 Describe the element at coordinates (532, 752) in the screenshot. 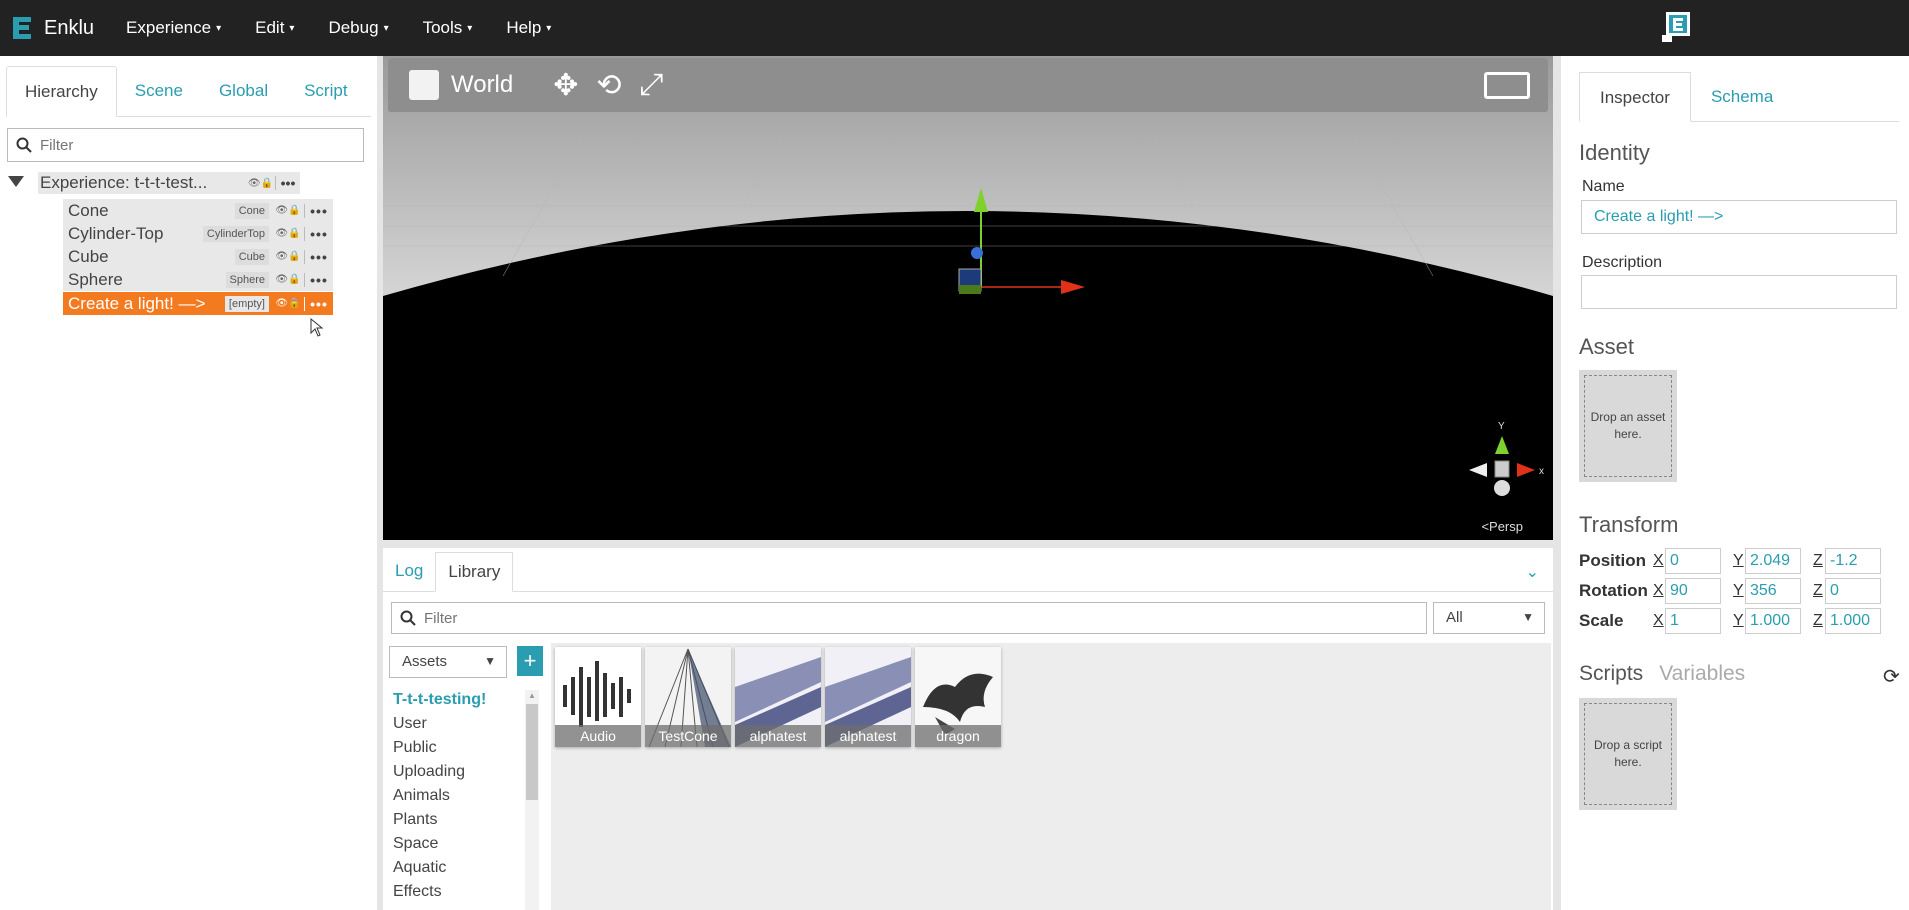

I see `scroll-thumb` at that location.